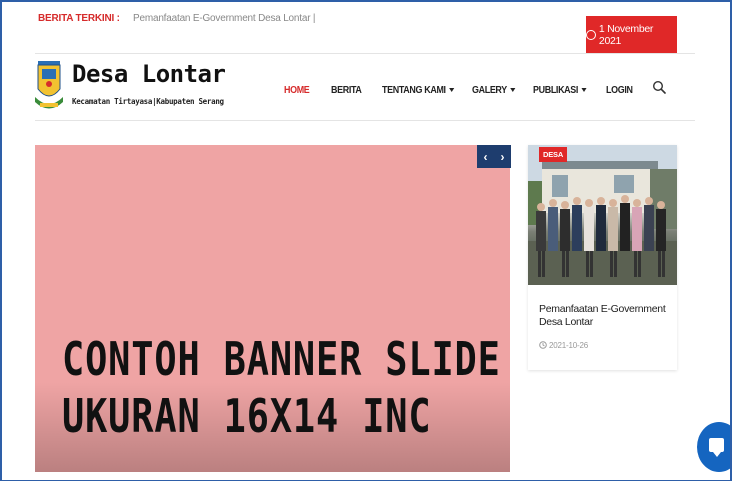 The width and height of the screenshot is (732, 481). I want to click on date-text: 1 November 2021, so click(626, 34).